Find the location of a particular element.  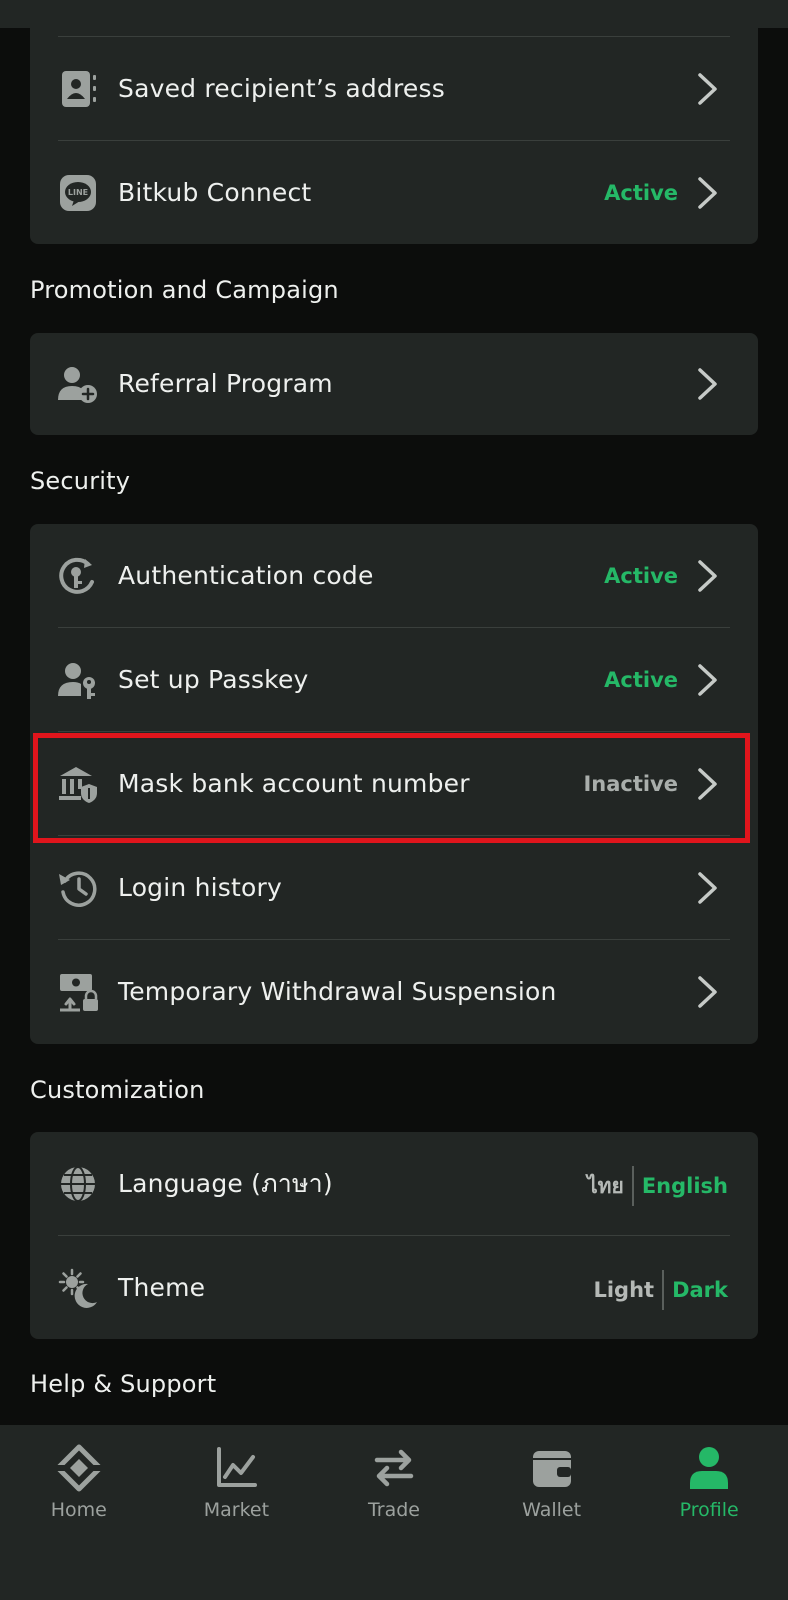

passkey-user-icon is located at coordinates (78, 680).